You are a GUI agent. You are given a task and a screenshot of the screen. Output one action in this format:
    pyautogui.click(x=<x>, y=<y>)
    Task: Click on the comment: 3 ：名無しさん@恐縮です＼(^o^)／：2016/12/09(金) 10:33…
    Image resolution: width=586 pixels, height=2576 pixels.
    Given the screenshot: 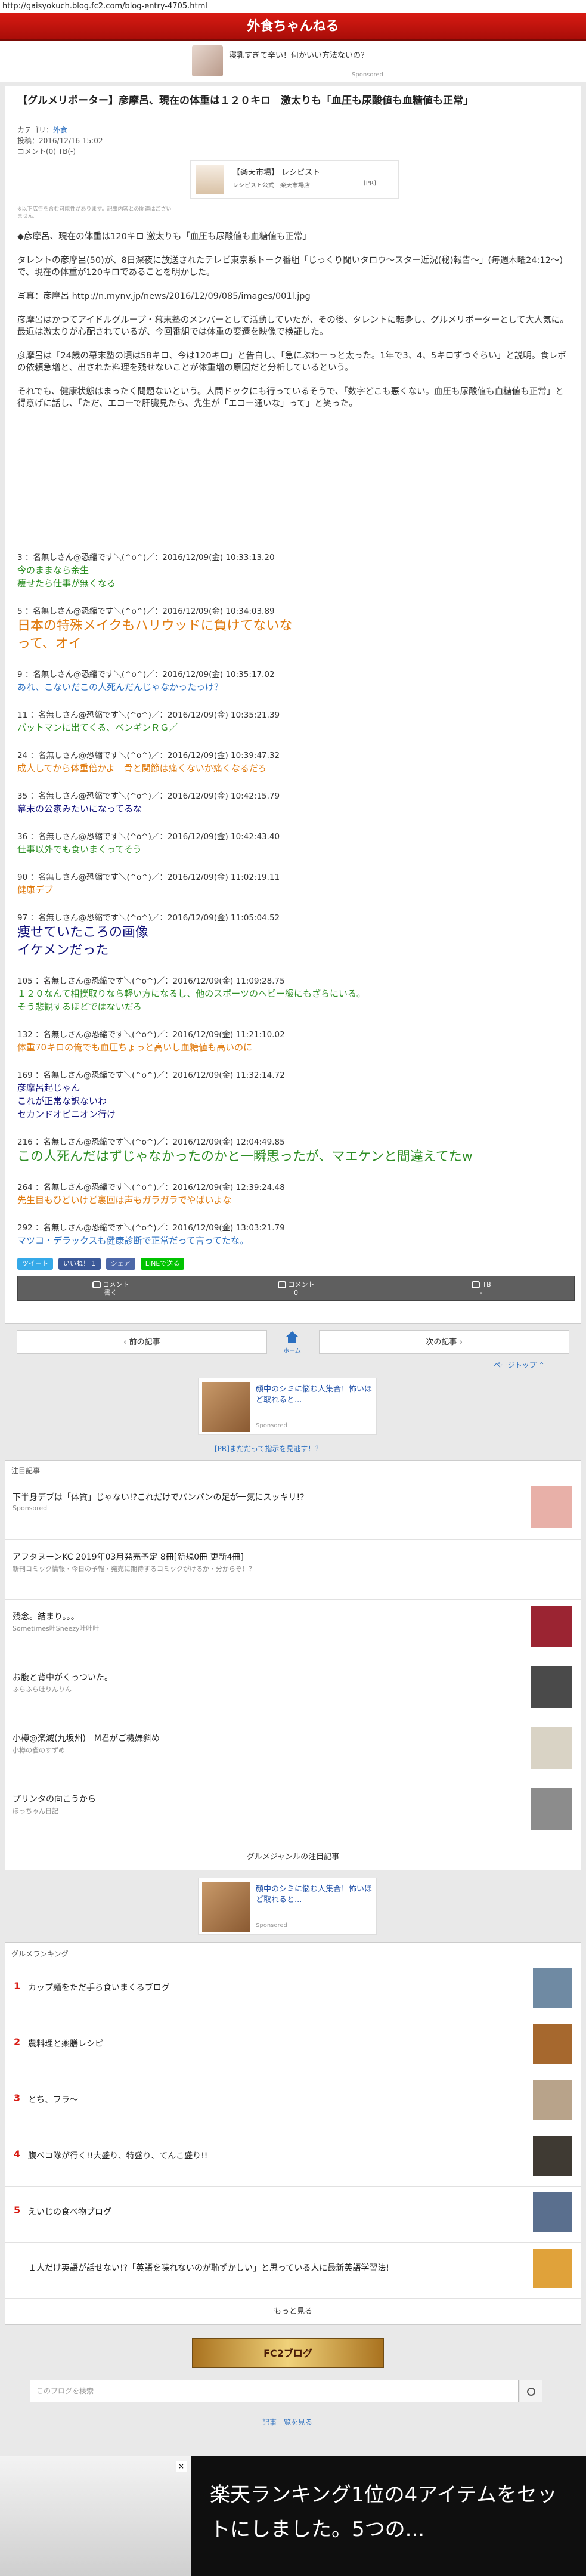 What is the action you would take?
    pyautogui.click(x=296, y=571)
    